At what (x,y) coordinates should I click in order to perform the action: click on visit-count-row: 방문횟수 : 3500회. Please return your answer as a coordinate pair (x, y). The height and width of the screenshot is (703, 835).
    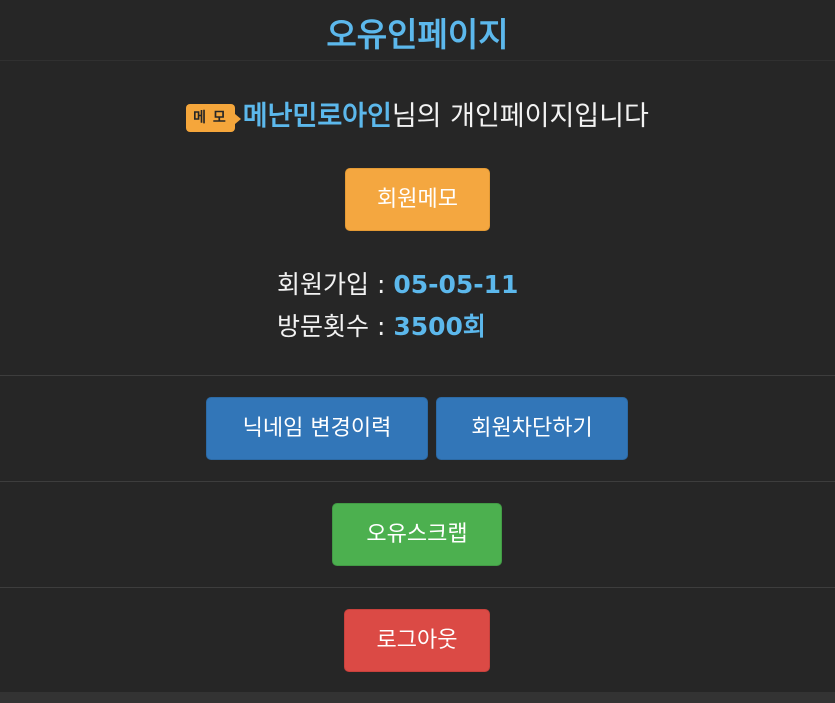
    Looking at the image, I should click on (381, 325).